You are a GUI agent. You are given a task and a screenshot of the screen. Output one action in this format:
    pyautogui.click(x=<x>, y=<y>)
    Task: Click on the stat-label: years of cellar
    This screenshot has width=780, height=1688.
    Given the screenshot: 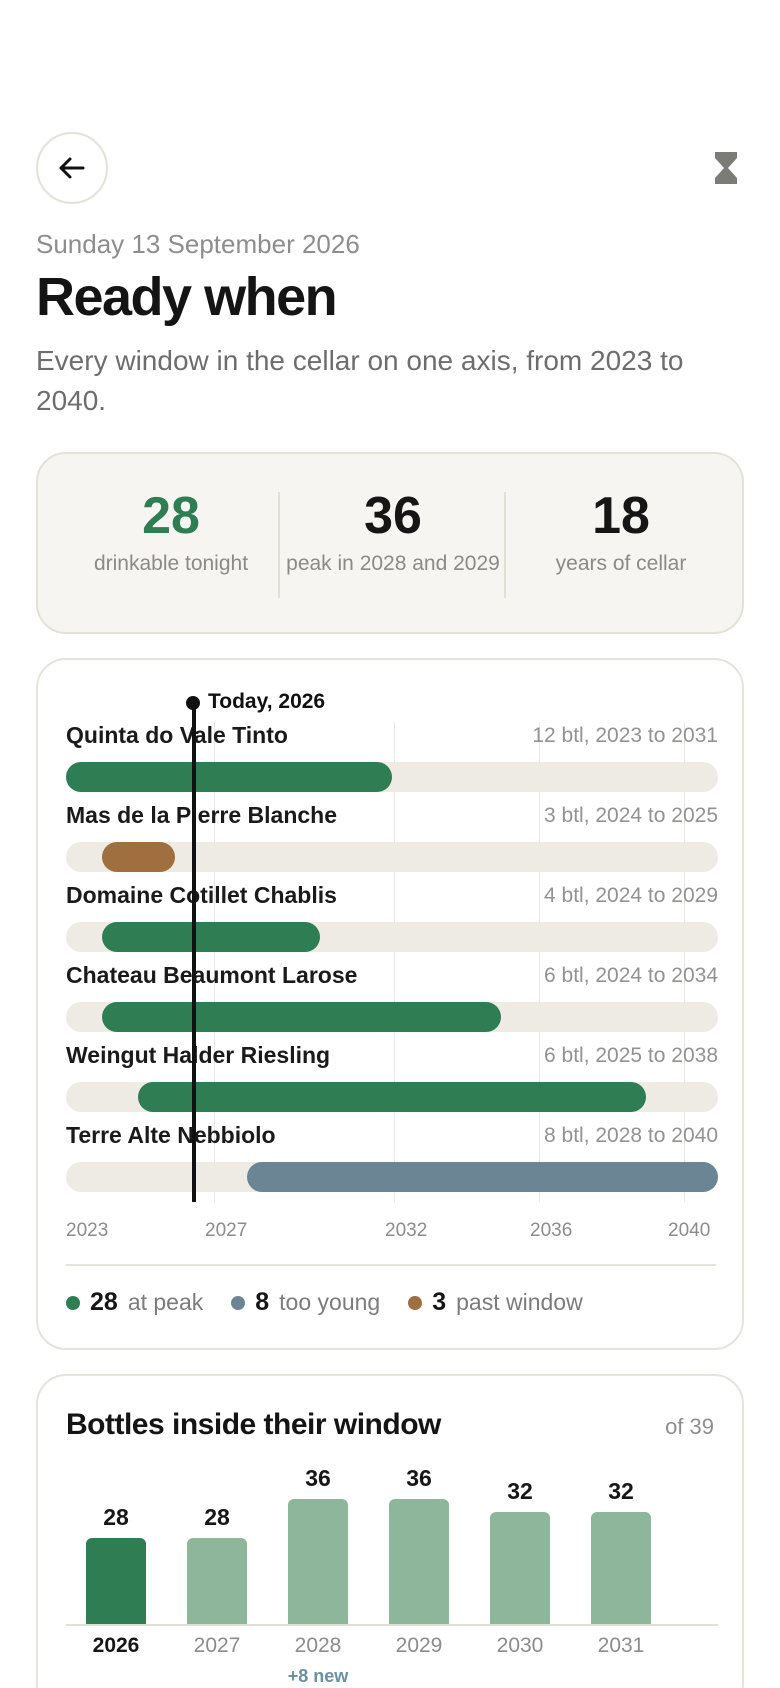 What is the action you would take?
    pyautogui.click(x=621, y=563)
    